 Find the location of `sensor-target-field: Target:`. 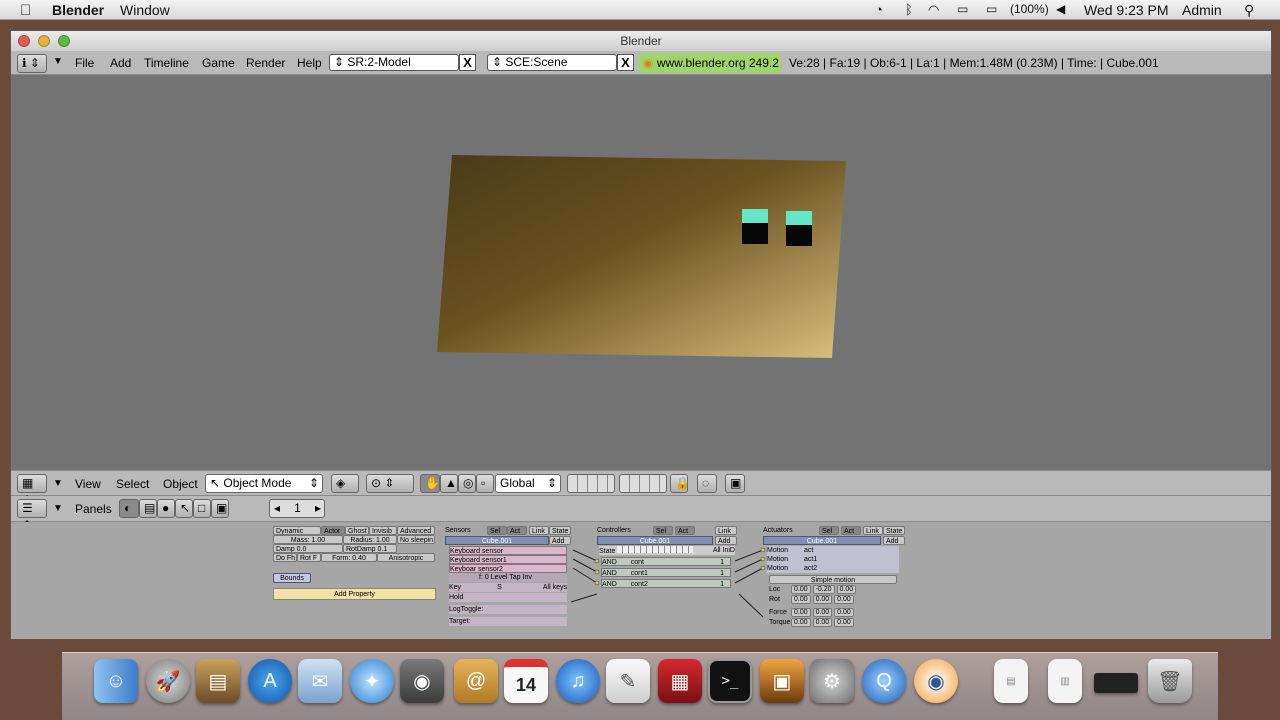

sensor-target-field: Target: is located at coordinates (508, 621).